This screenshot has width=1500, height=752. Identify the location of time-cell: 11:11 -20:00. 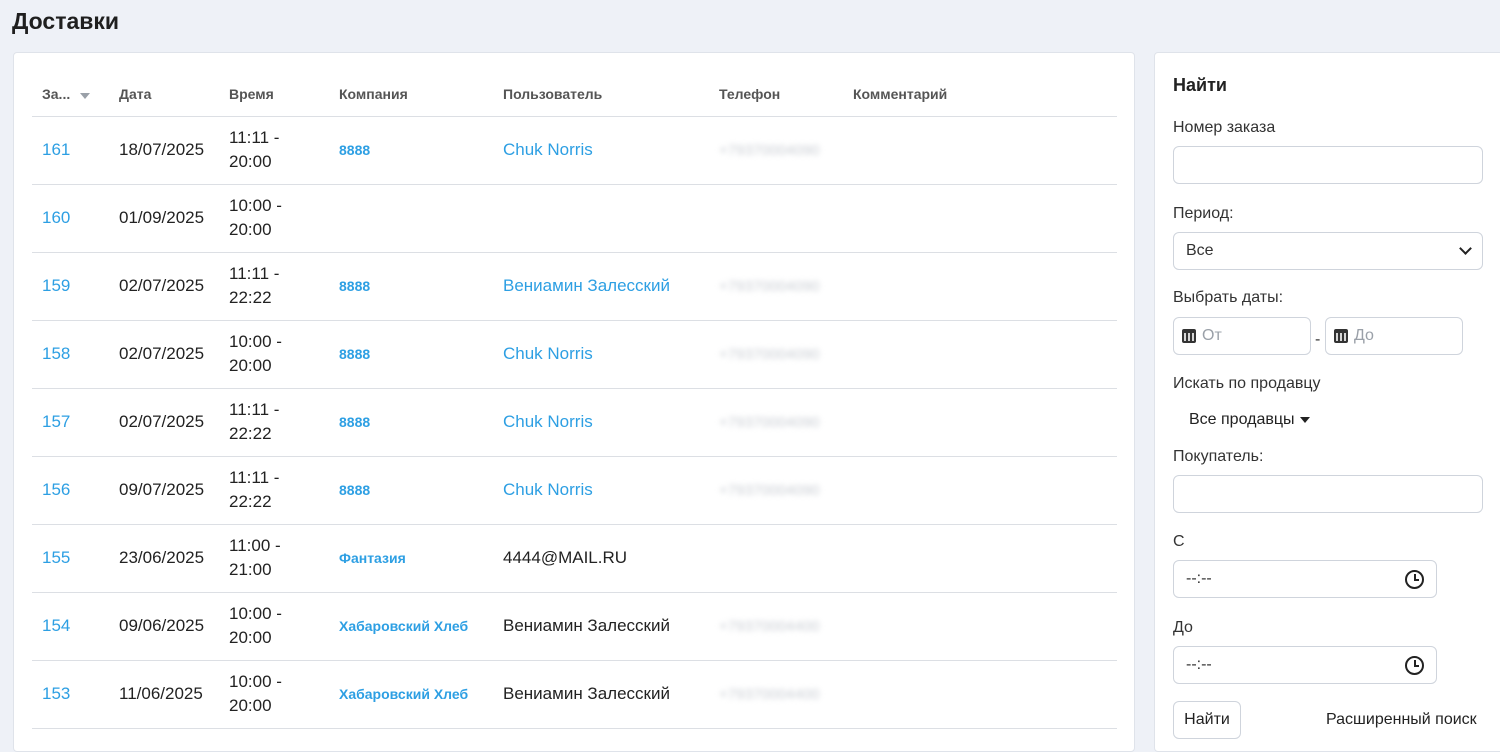
(274, 150).